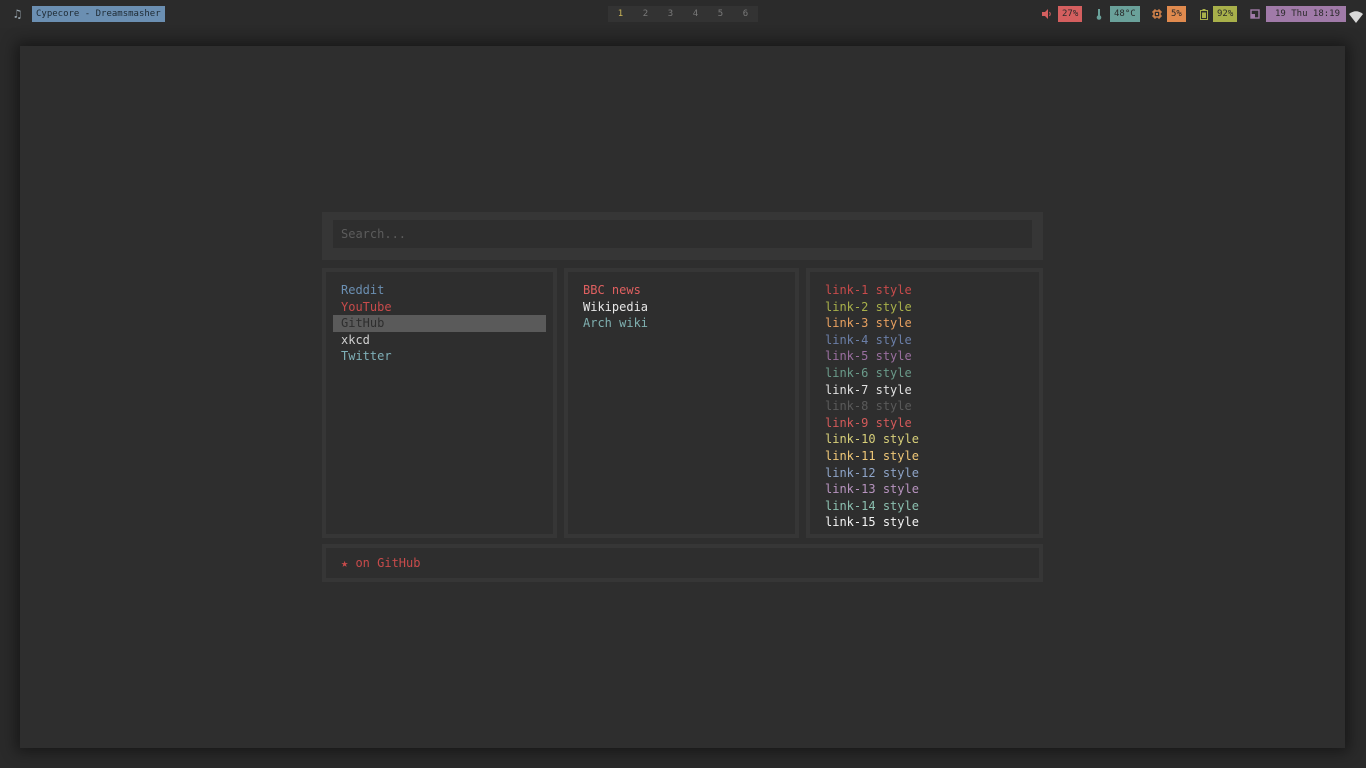 The height and width of the screenshot is (768, 1366). I want to click on link-style-item: link-7 style, so click(924, 390).